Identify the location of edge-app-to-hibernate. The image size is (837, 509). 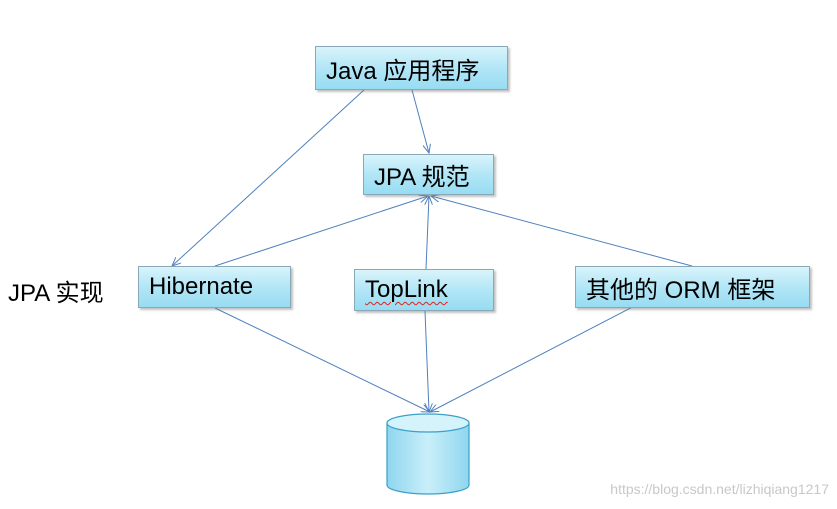
(268, 177).